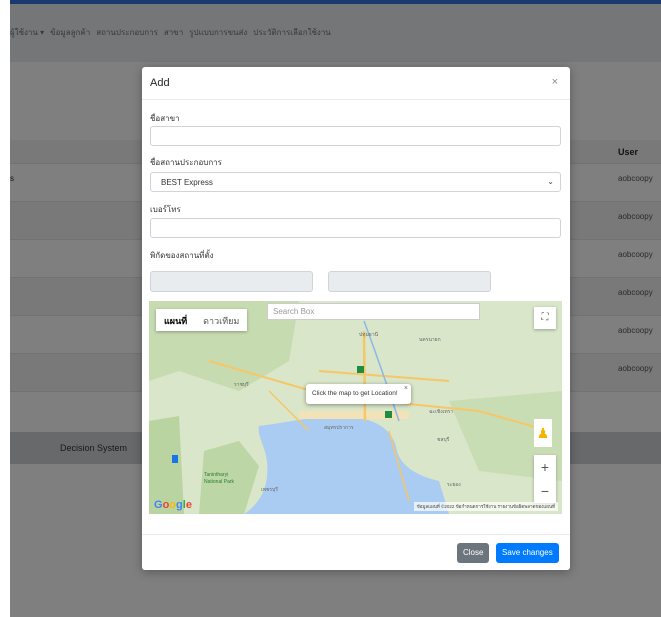 The height and width of the screenshot is (617, 661). I want to click on zoom-control: + −, so click(545, 479).